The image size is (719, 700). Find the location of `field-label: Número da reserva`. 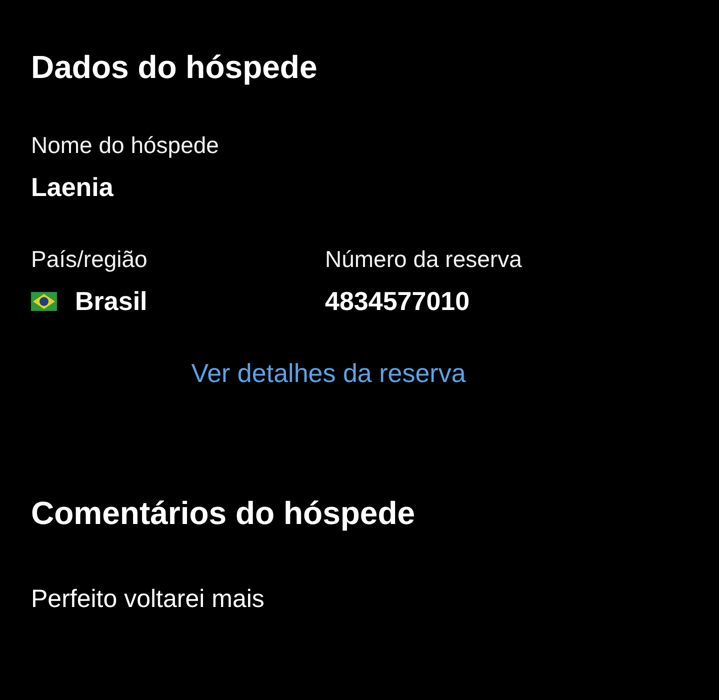

field-label: Número da reserva is located at coordinates (424, 259).